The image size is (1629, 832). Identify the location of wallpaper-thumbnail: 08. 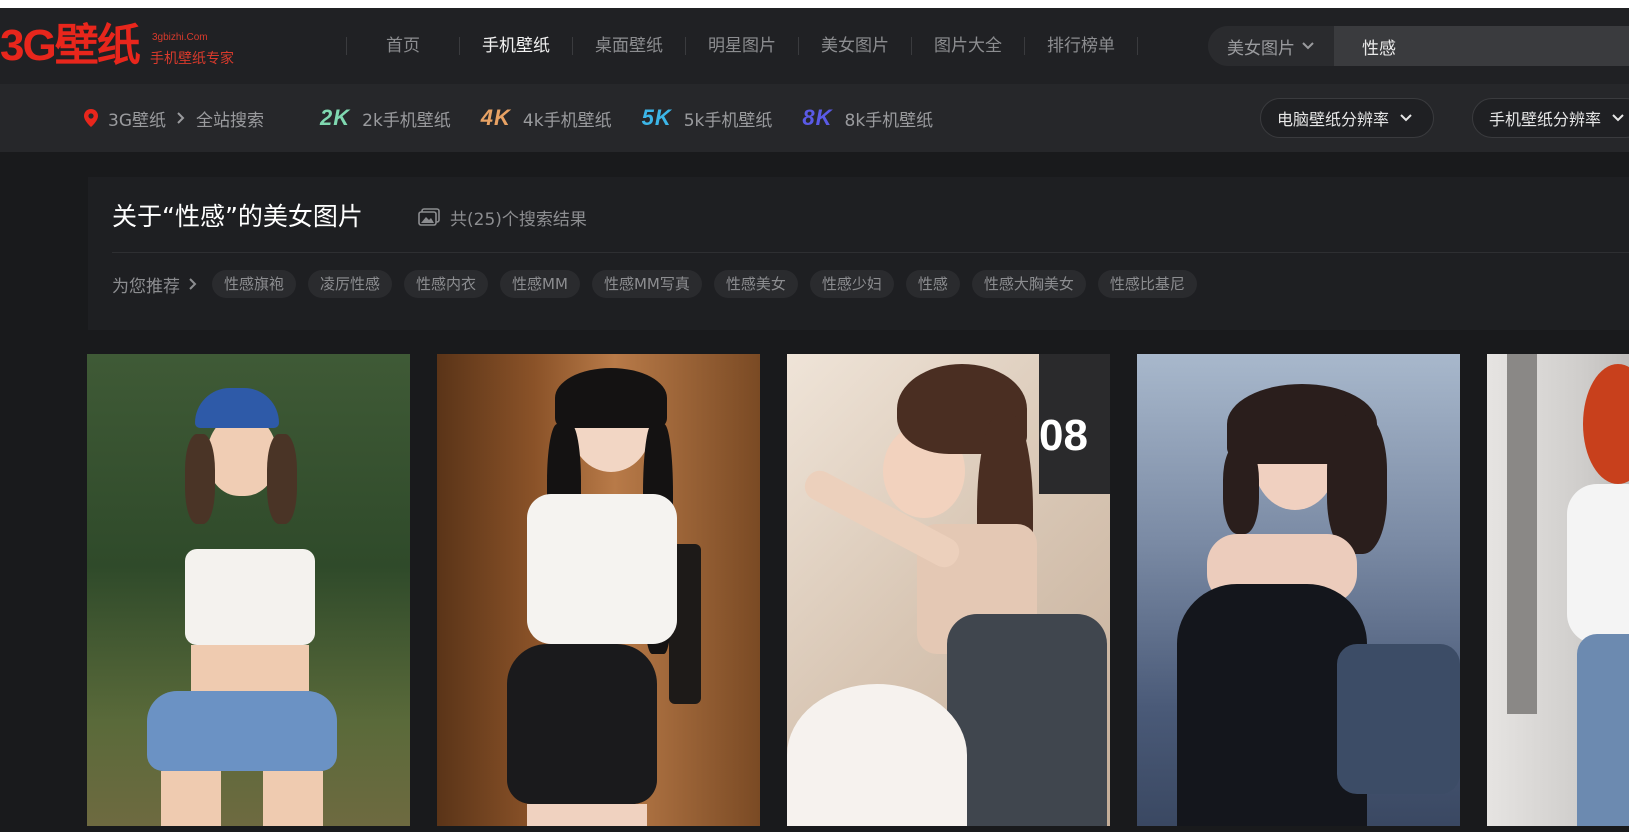
(948, 590).